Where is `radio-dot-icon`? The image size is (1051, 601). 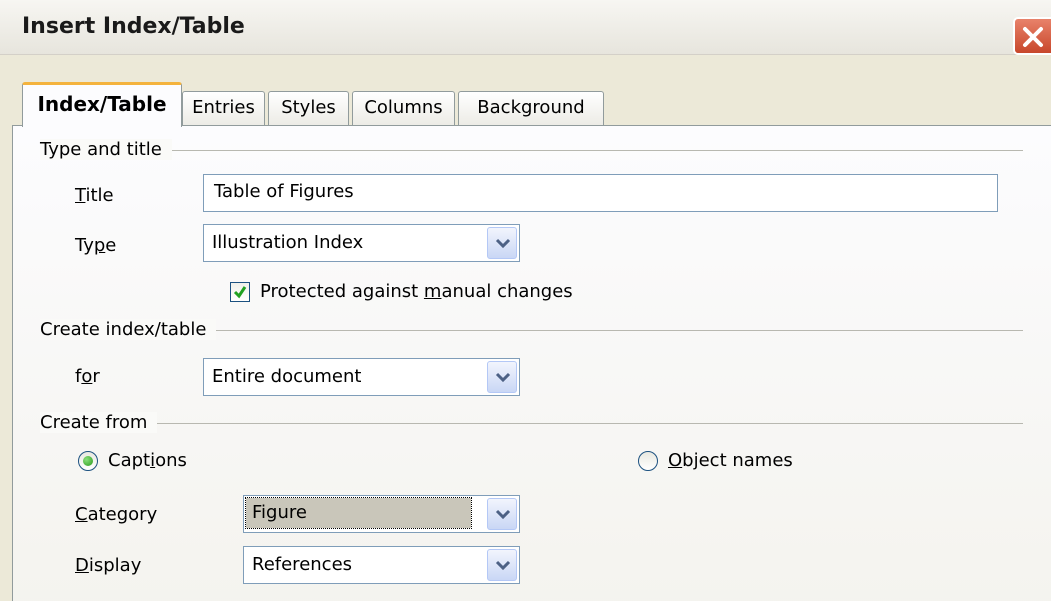 radio-dot-icon is located at coordinates (88, 461).